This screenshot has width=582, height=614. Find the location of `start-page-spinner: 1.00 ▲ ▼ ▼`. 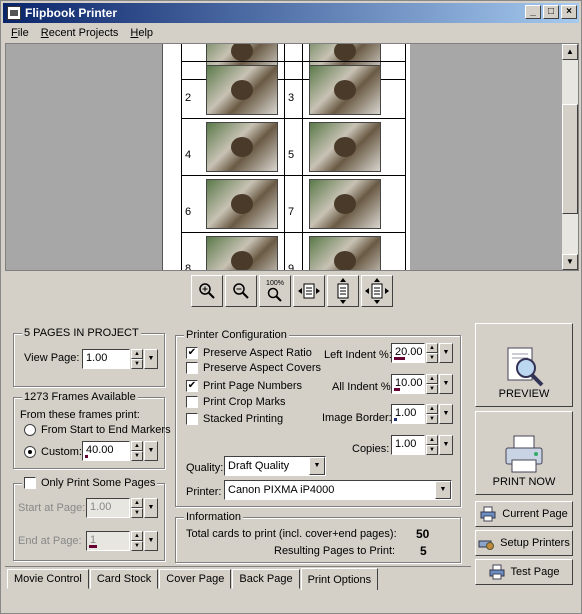

start-page-spinner: 1.00 ▲ ▼ ▼ is located at coordinates (122, 508).